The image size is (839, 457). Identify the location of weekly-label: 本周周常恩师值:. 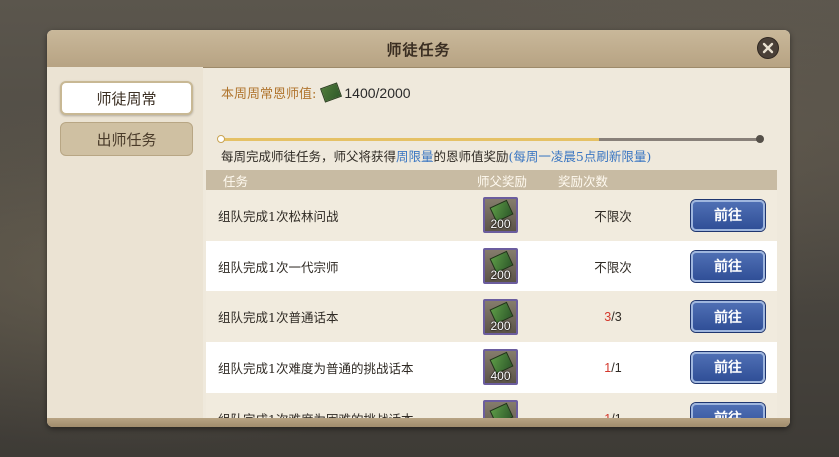
(269, 94).